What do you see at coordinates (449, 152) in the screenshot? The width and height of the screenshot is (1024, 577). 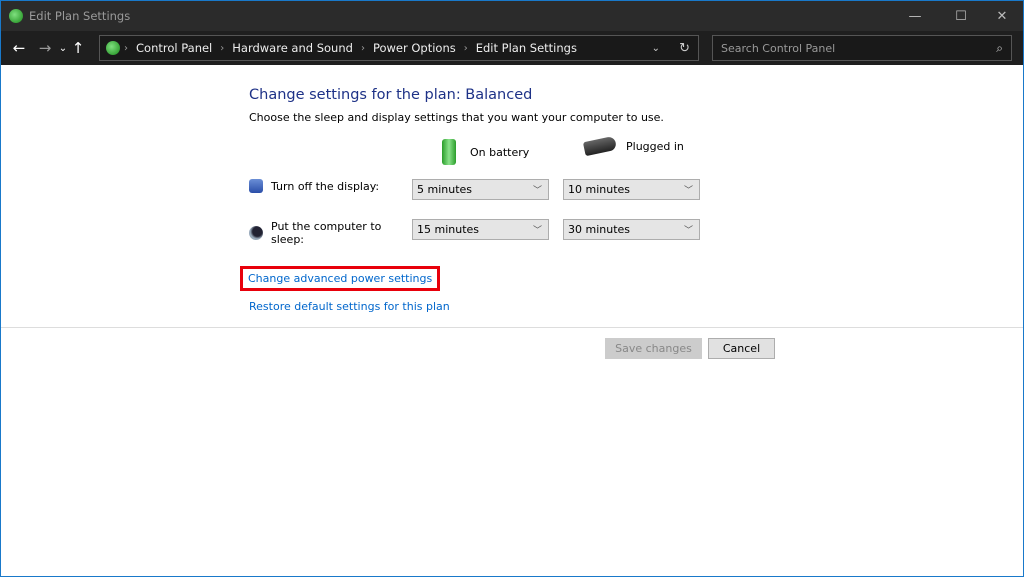 I see `battery-icon` at bounding box center [449, 152].